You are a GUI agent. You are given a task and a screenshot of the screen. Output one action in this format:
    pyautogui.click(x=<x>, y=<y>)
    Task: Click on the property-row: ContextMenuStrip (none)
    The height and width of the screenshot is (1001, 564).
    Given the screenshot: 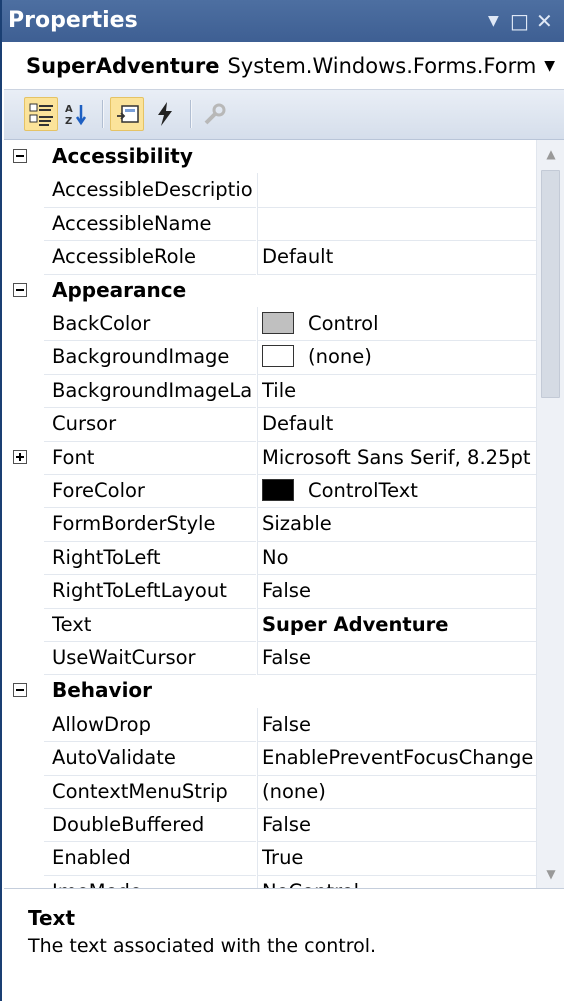 What is the action you would take?
    pyautogui.click(x=270, y=791)
    